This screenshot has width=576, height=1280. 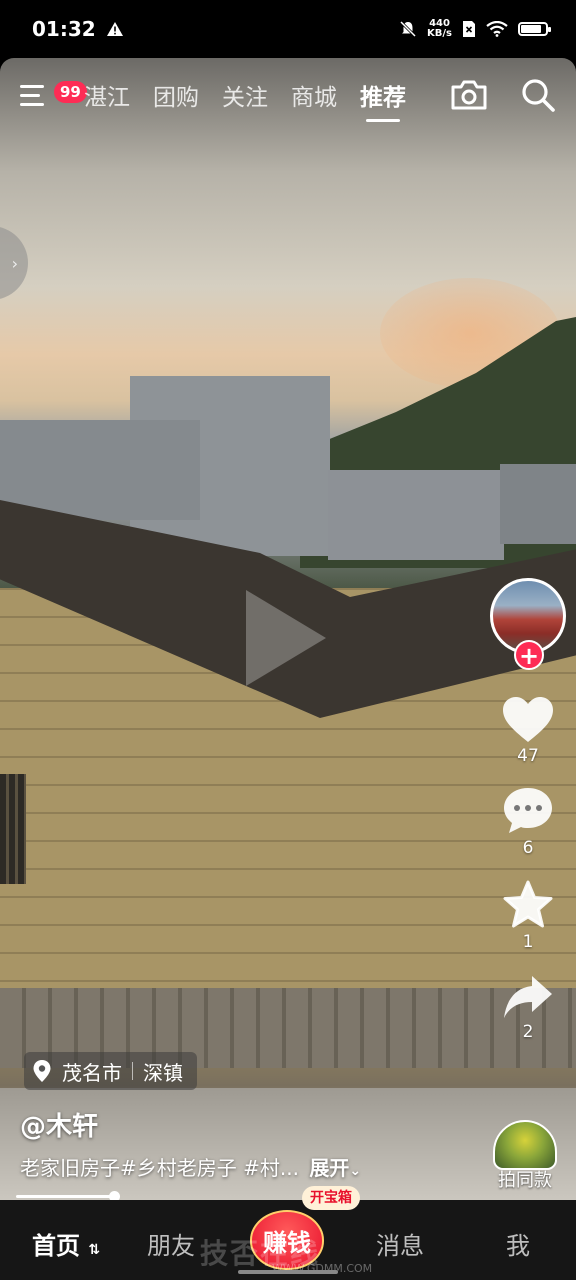 I want to click on menu-button: 99, so click(x=53, y=95).